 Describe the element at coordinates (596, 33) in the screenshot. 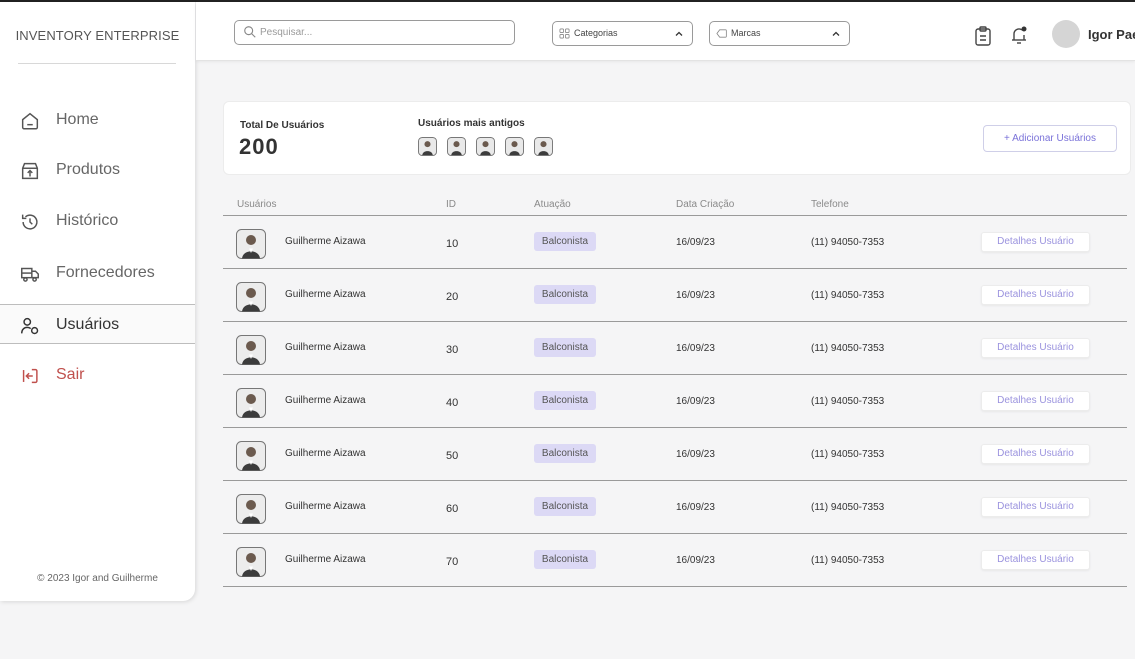

I see `categories-label: Categorias` at that location.